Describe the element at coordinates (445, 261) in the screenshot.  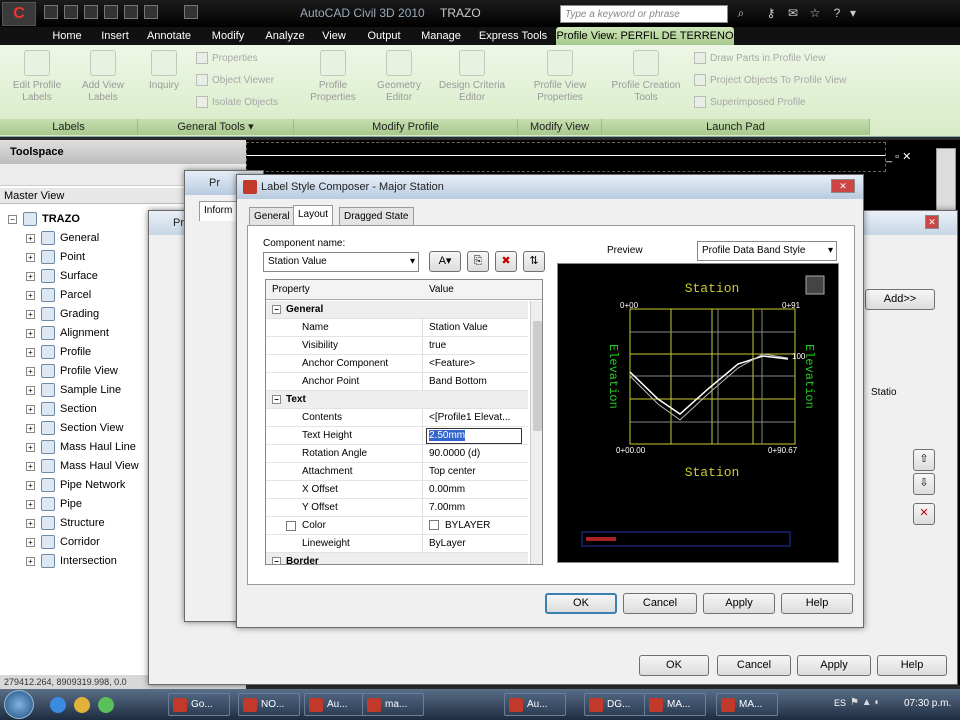
I see `add-component-button: A▾` at that location.